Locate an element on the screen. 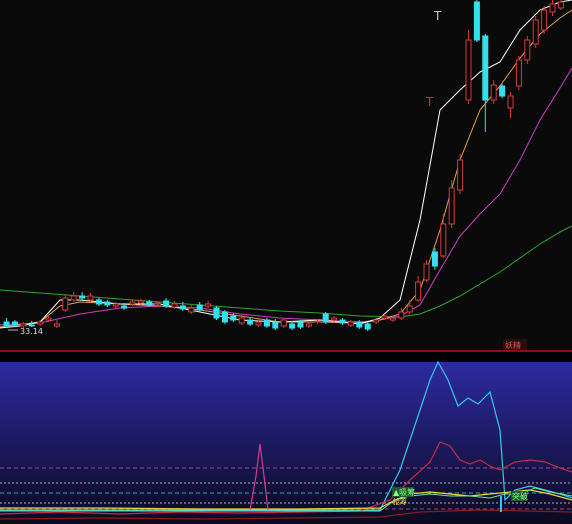 This screenshot has width=572, height=524. t-marker-top: T is located at coordinates (437, 16).